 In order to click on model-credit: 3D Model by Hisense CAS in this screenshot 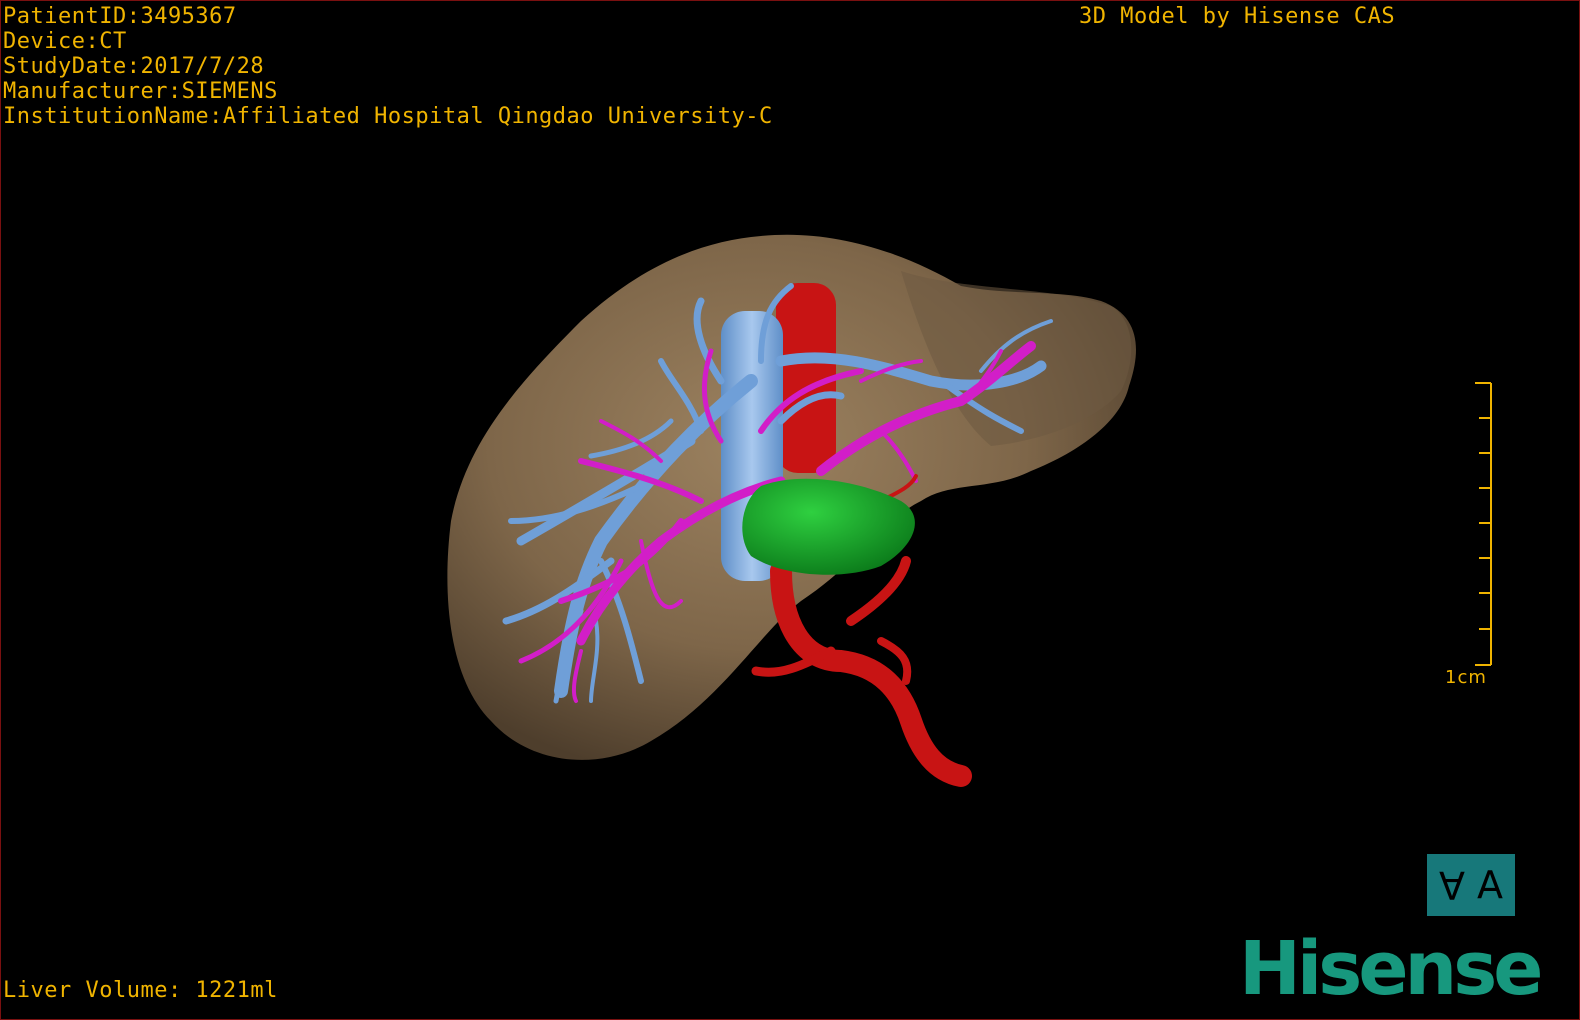, I will do `click(1237, 16)`.